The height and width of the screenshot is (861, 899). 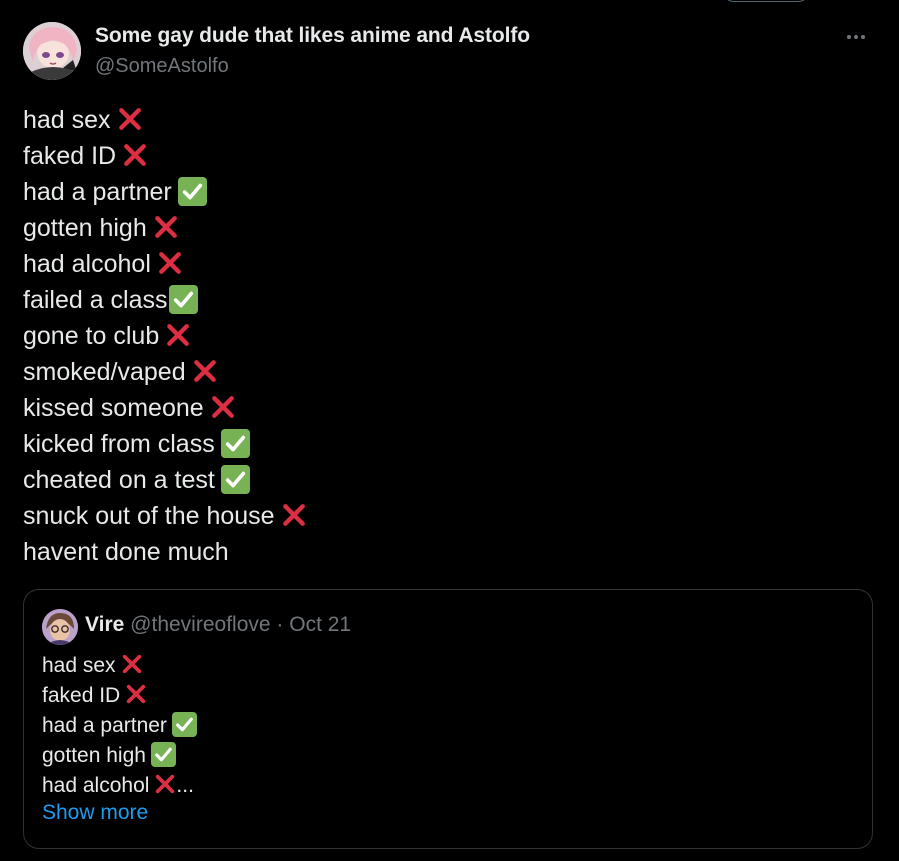 I want to click on author-avatar, so click(x=52, y=51).